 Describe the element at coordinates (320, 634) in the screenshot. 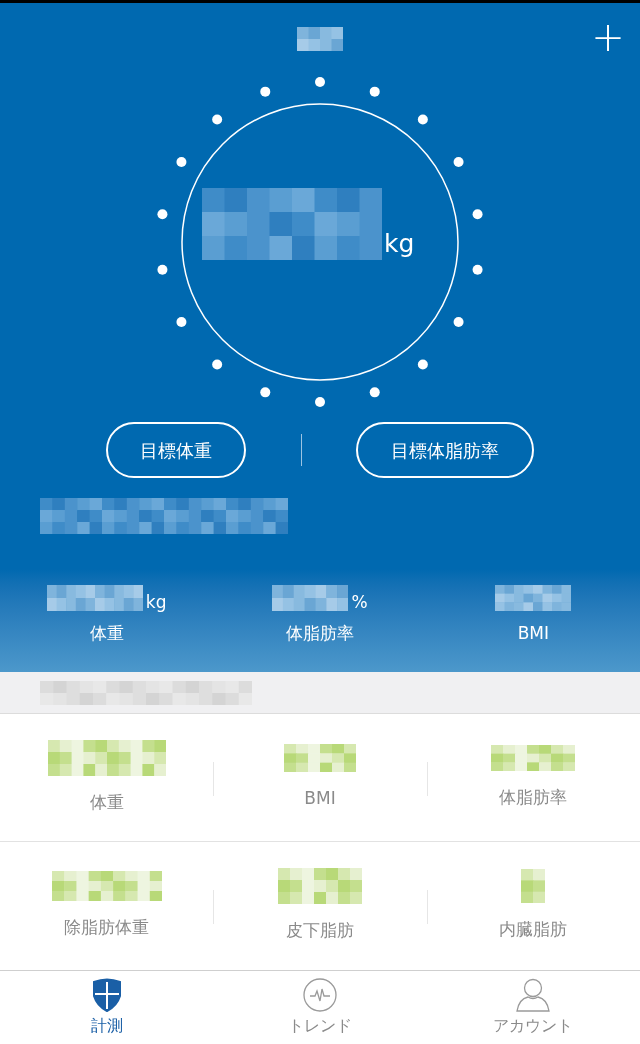

I see `summary-label: 体脂肪率` at that location.